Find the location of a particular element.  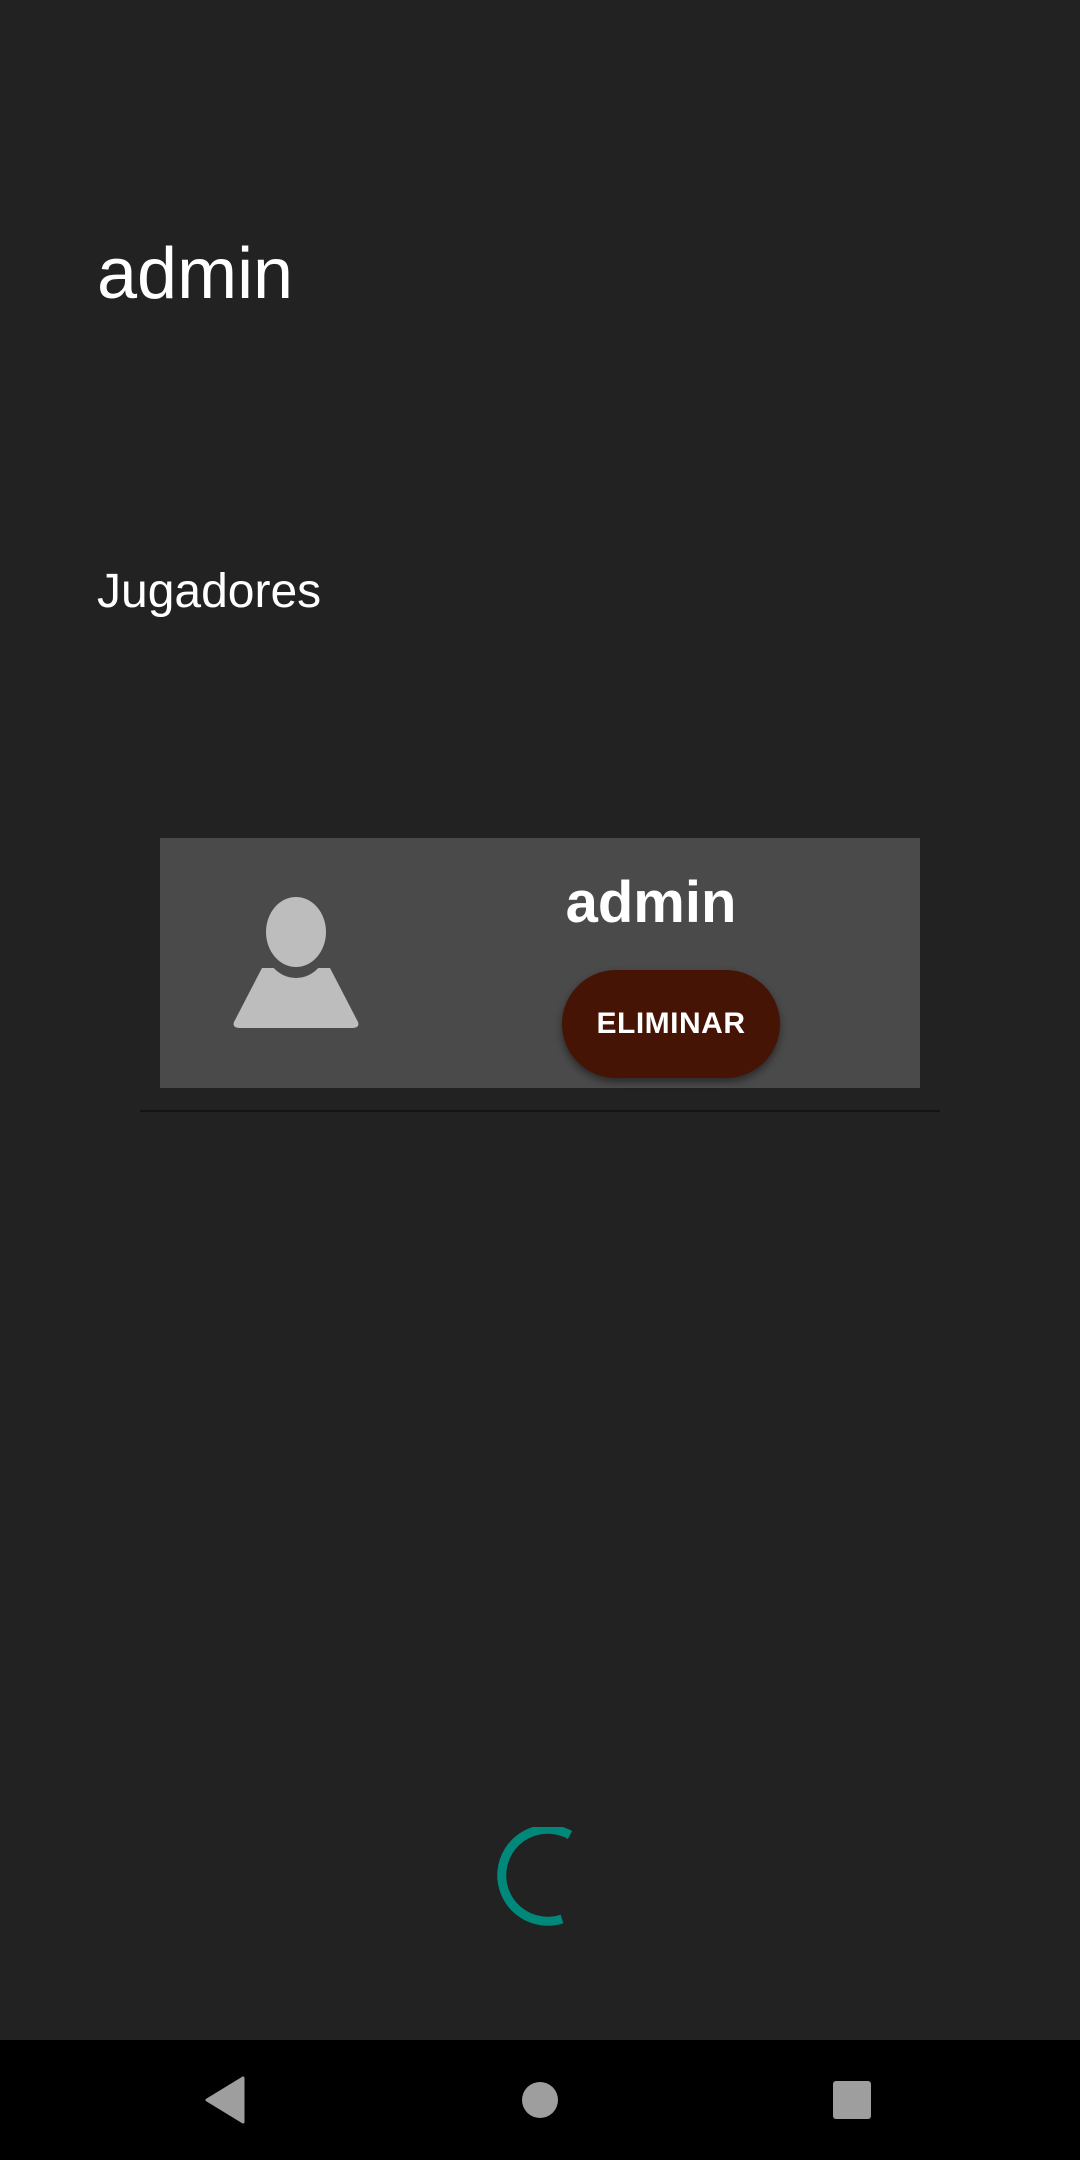

delete-player-button: ELIMINAR is located at coordinates (671, 1024).